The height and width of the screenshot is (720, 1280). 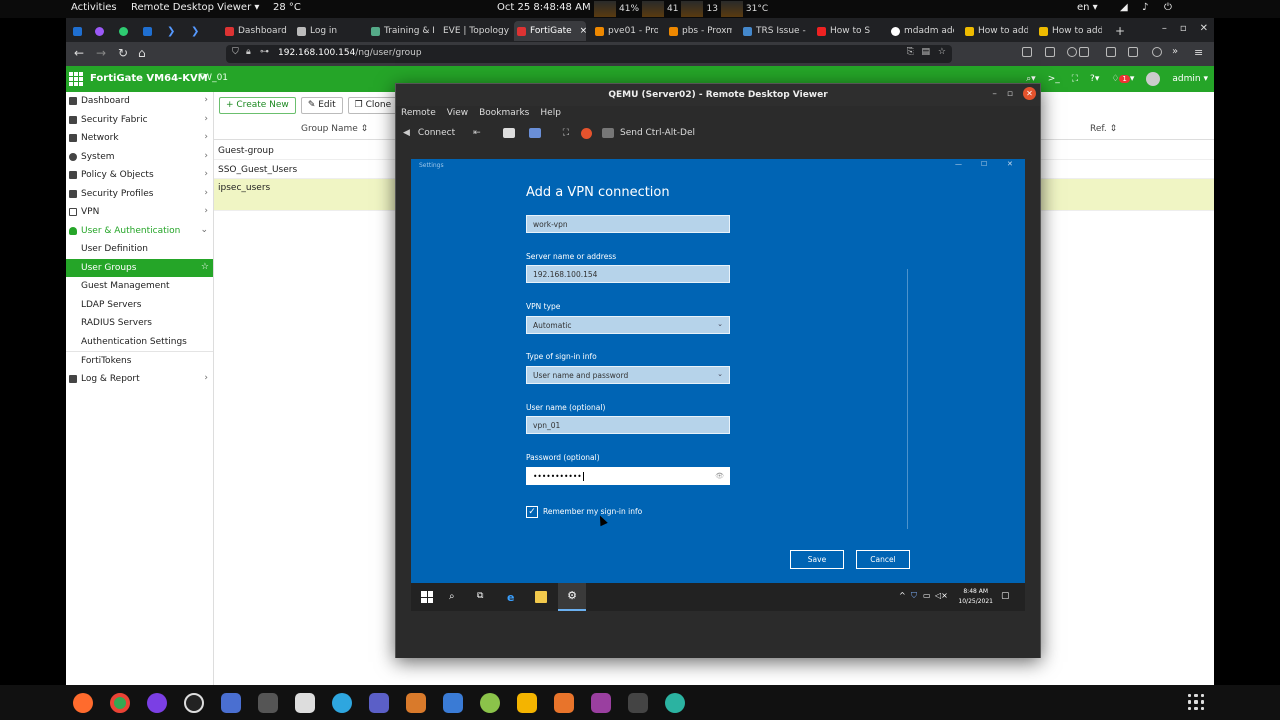 I want to click on remote-desktop-viewer-icon, so click(x=601, y=703).